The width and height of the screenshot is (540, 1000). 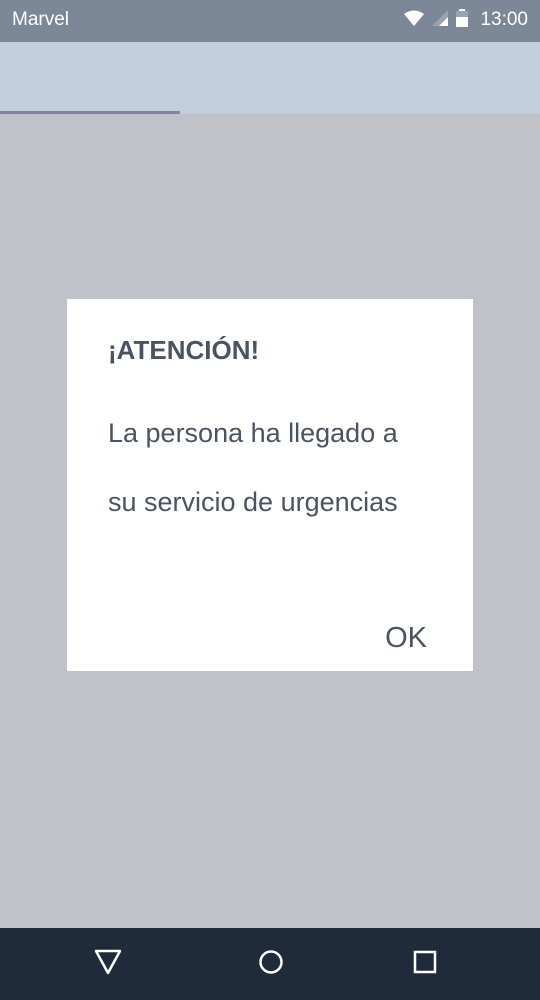 I want to click on home-button, so click(x=271, y=964).